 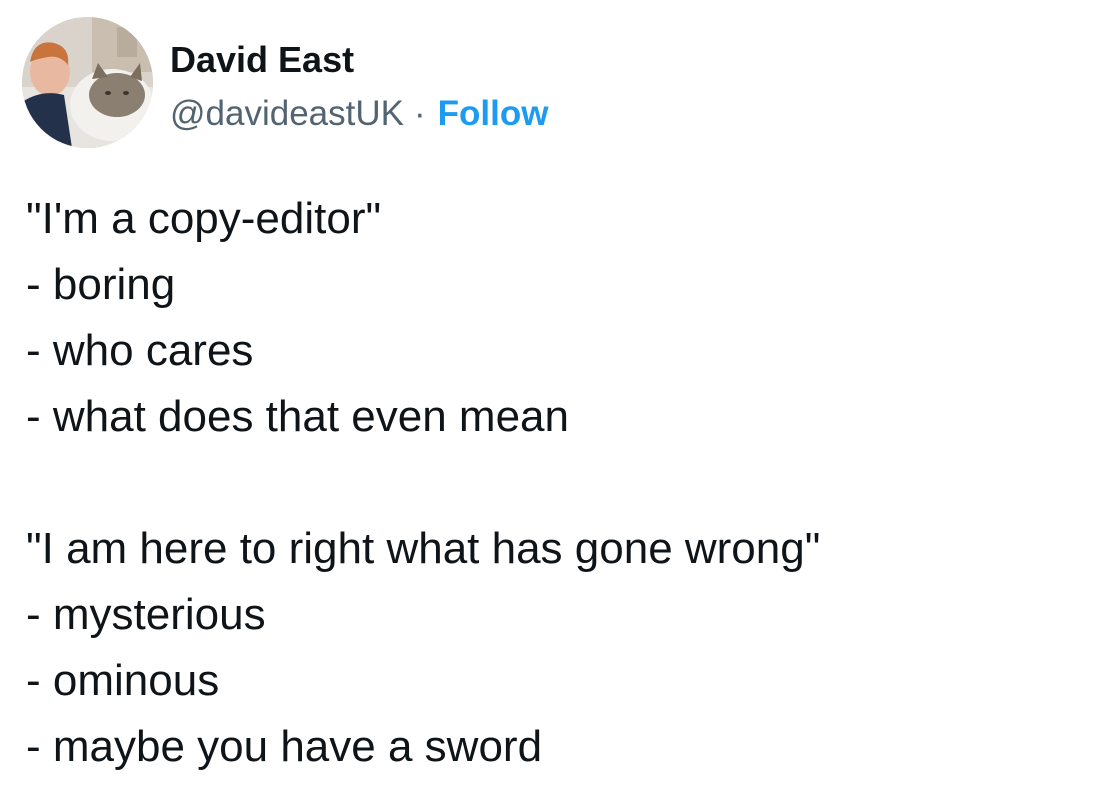 What do you see at coordinates (146, 614) in the screenshot?
I see `list-item: - mysterious` at bounding box center [146, 614].